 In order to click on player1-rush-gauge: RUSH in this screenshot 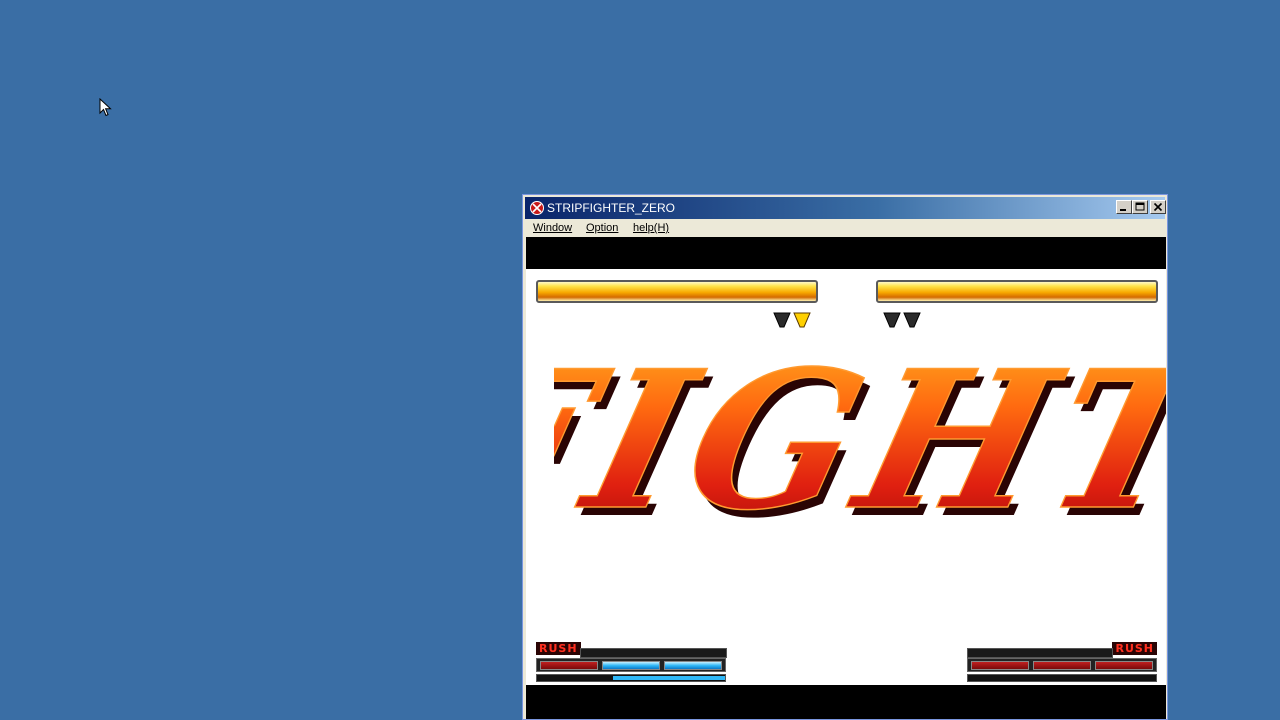, I will do `click(631, 664)`.